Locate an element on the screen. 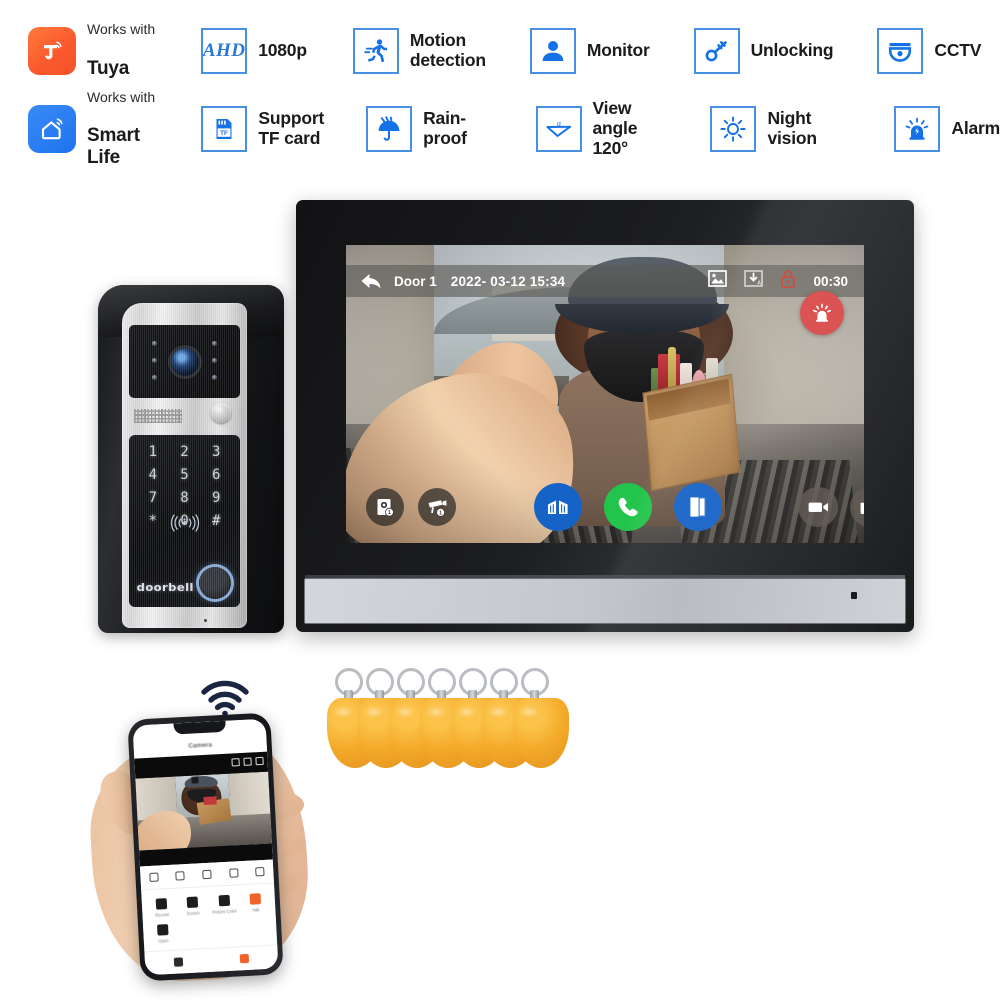  feature-motion-label: Motion detection is located at coordinates (447, 50).